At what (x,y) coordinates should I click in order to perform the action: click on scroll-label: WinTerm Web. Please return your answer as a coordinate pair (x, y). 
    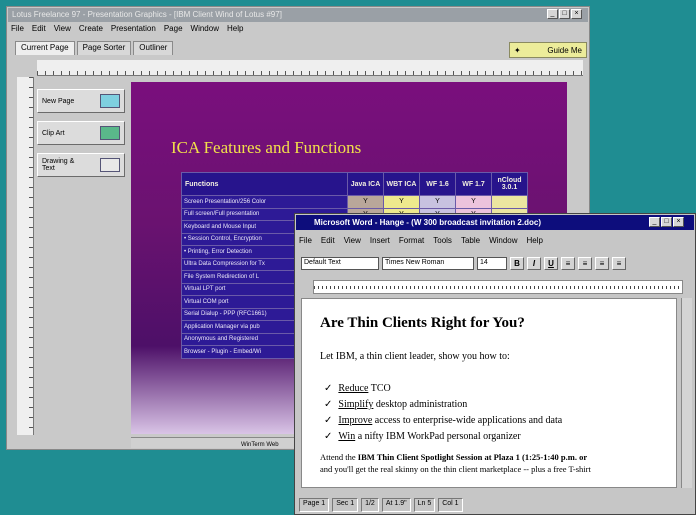
    Looking at the image, I should click on (260, 445).